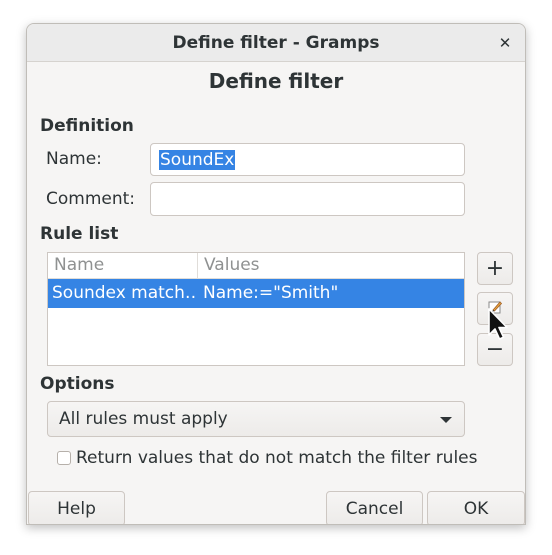  I want to click on column-header-values: Values, so click(331, 265).